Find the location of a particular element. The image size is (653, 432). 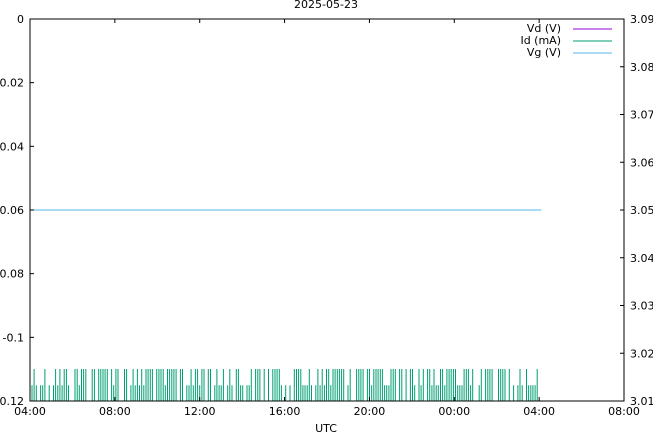

x-tick-label: 16:00 is located at coordinates (285, 411).